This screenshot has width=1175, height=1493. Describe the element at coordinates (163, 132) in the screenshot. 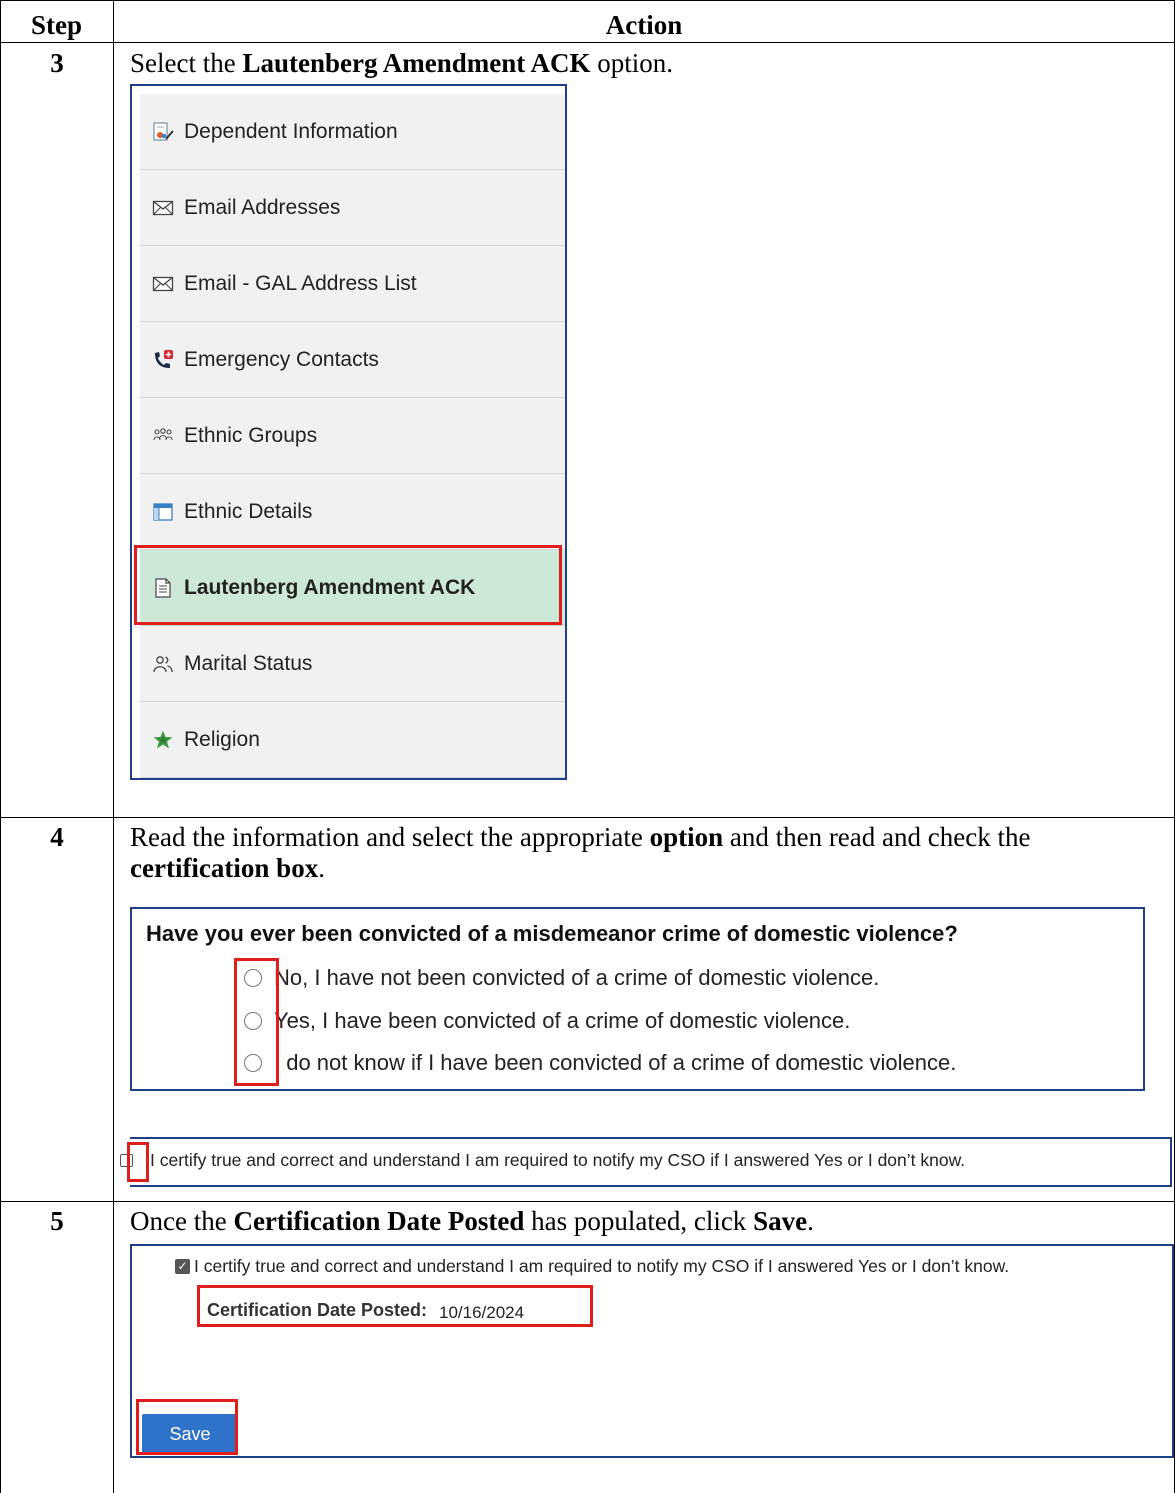

I see `dependent-info-icon` at that location.